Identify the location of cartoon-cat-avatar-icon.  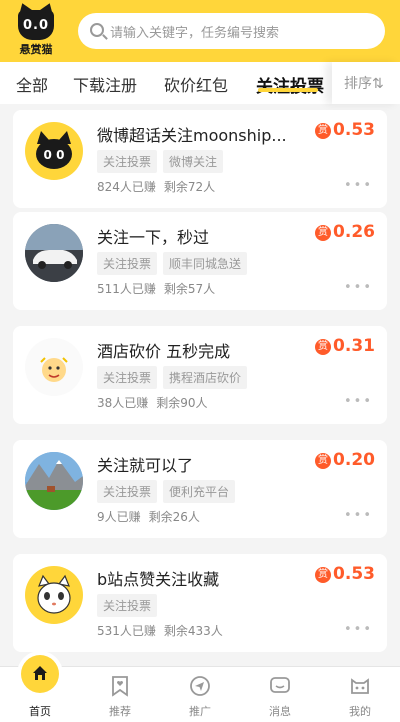
(54, 595).